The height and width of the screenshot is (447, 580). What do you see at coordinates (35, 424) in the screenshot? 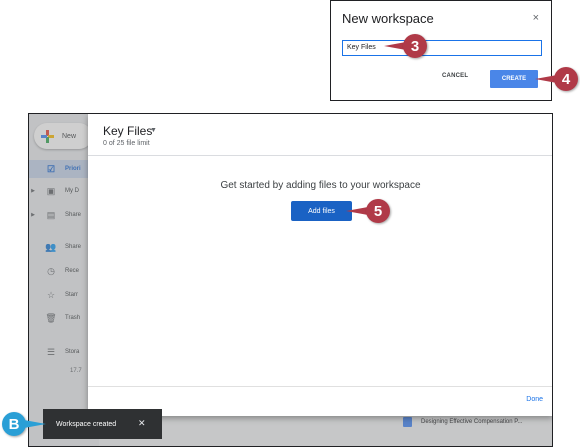
I see `callout-arrow-b` at bounding box center [35, 424].